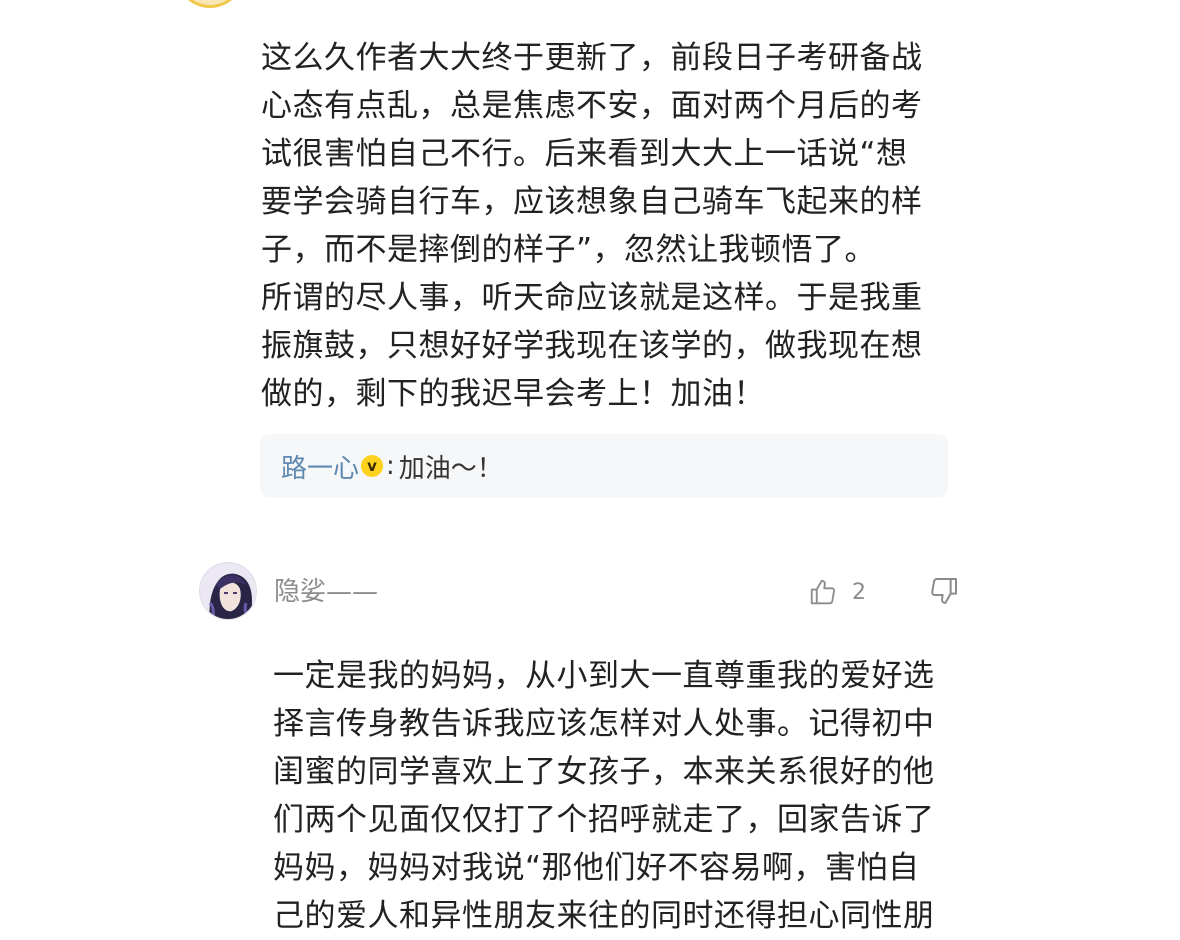 The height and width of the screenshot is (940, 1180). Describe the element at coordinates (859, 592) in the screenshot. I see `like-count: 2` at that location.